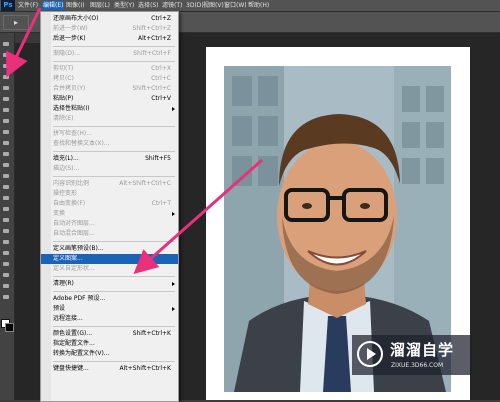 The width and height of the screenshot is (500, 402). What do you see at coordinates (109, 204) in the screenshot?
I see `menu-item: 自由变换(F) Ctrl+T` at bounding box center [109, 204].